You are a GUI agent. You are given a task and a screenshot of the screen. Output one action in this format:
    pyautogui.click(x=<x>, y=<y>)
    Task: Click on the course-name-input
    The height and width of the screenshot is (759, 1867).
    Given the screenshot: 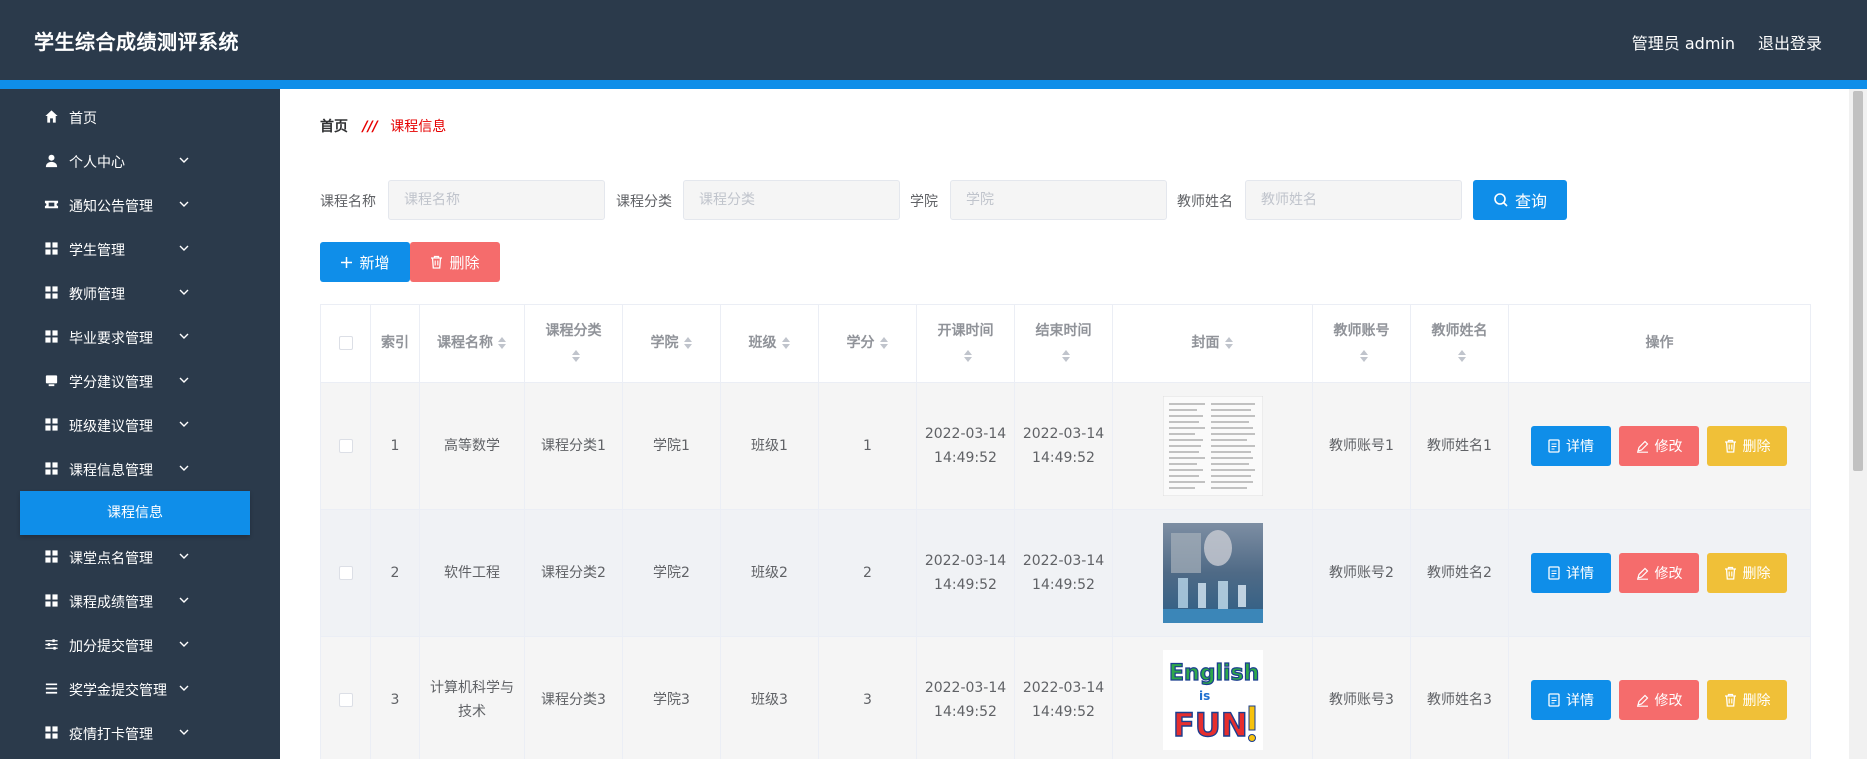 What is the action you would take?
    pyautogui.click(x=496, y=200)
    